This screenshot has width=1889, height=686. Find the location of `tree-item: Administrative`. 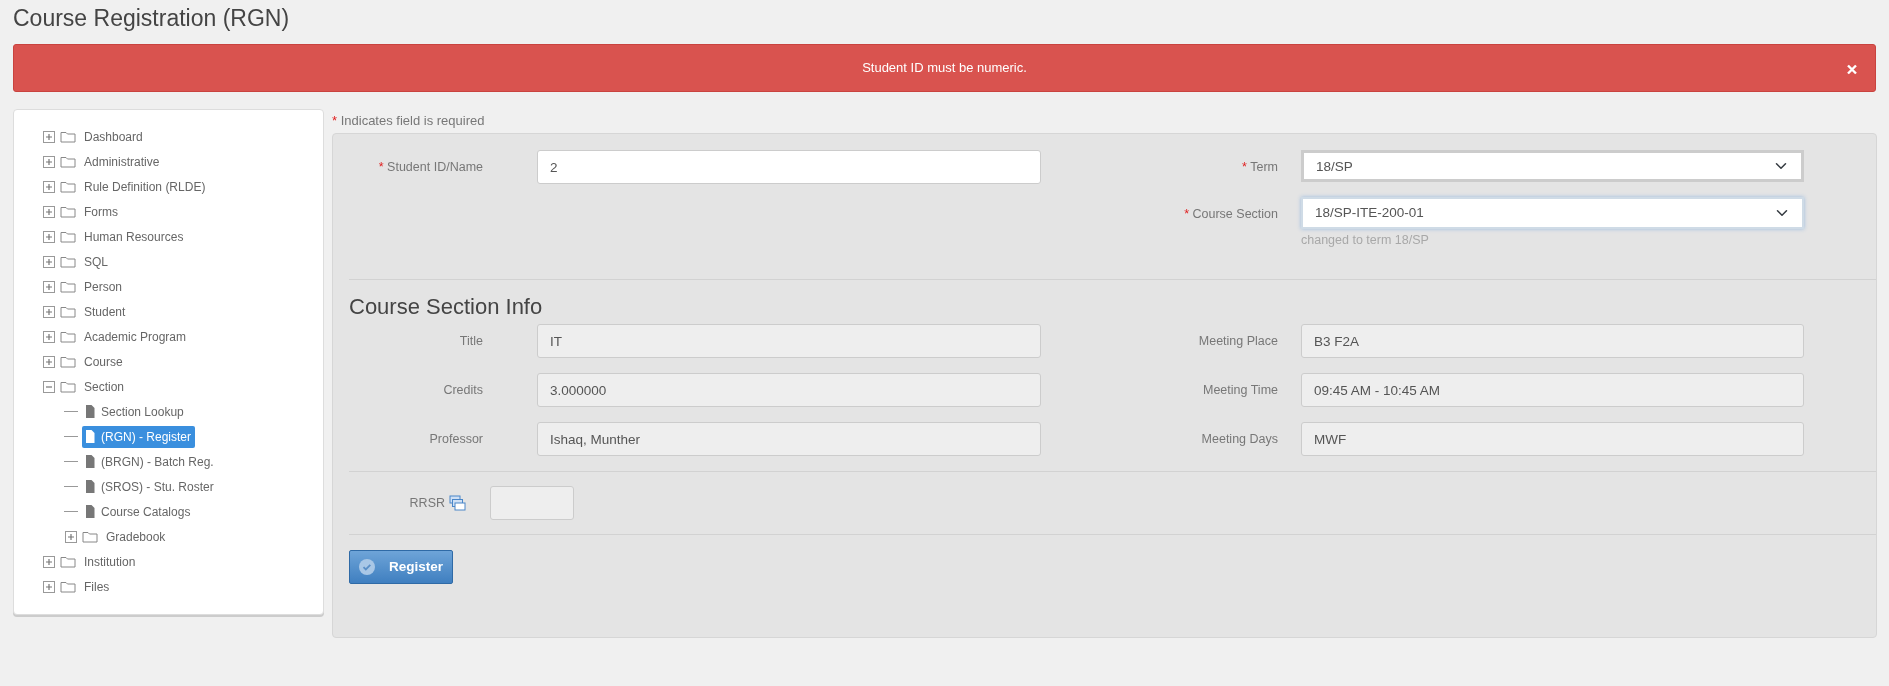

tree-item: Administrative is located at coordinates (122, 161).